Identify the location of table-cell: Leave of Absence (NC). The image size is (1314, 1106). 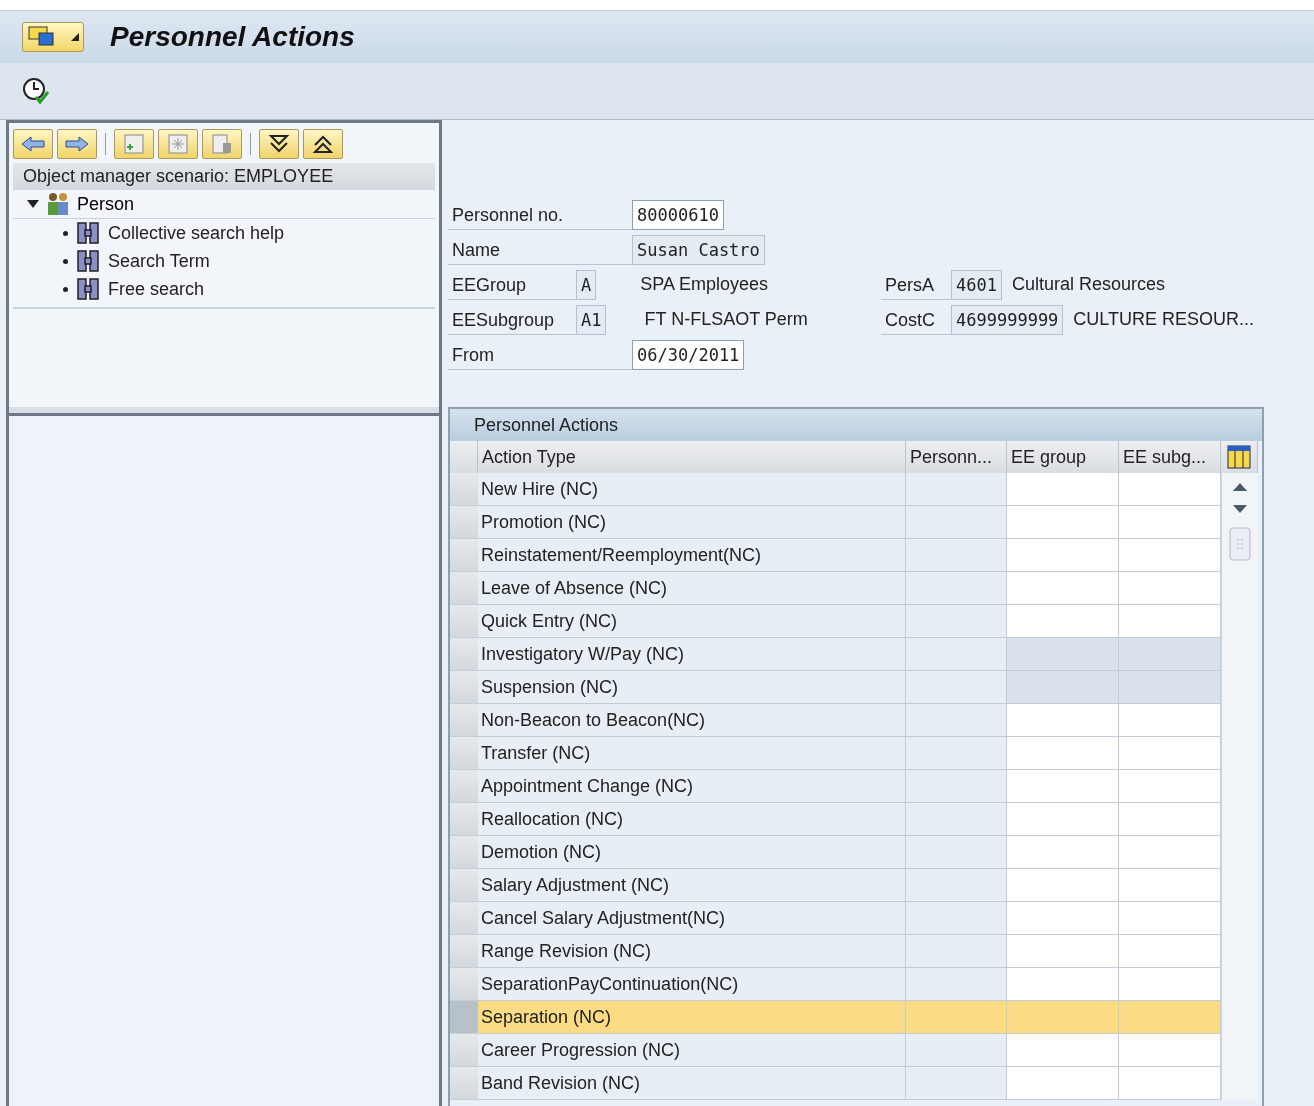
(692, 588).